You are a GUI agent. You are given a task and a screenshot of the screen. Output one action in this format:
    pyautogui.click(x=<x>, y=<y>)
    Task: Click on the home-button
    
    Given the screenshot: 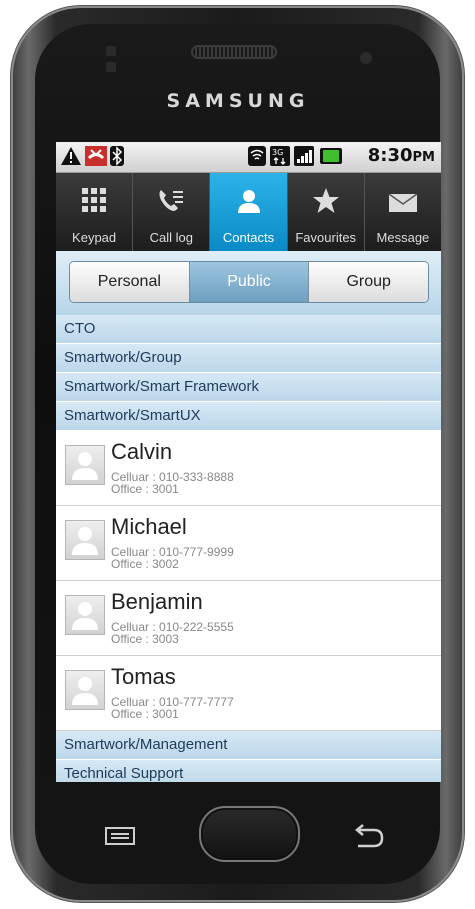 What is the action you would take?
    pyautogui.click(x=249, y=834)
    